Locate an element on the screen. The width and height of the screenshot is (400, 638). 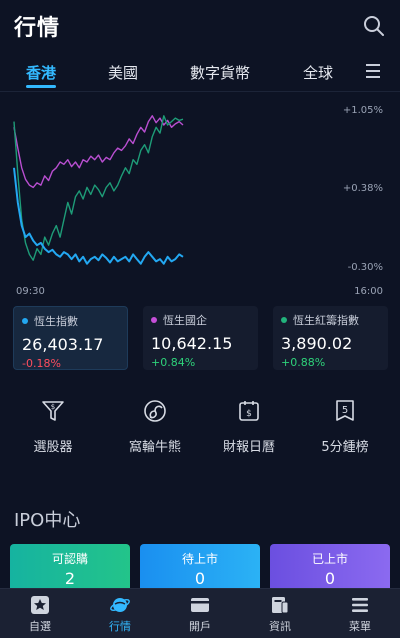
ipo-upcoming-card: 待上市 0 is located at coordinates (200, 566).